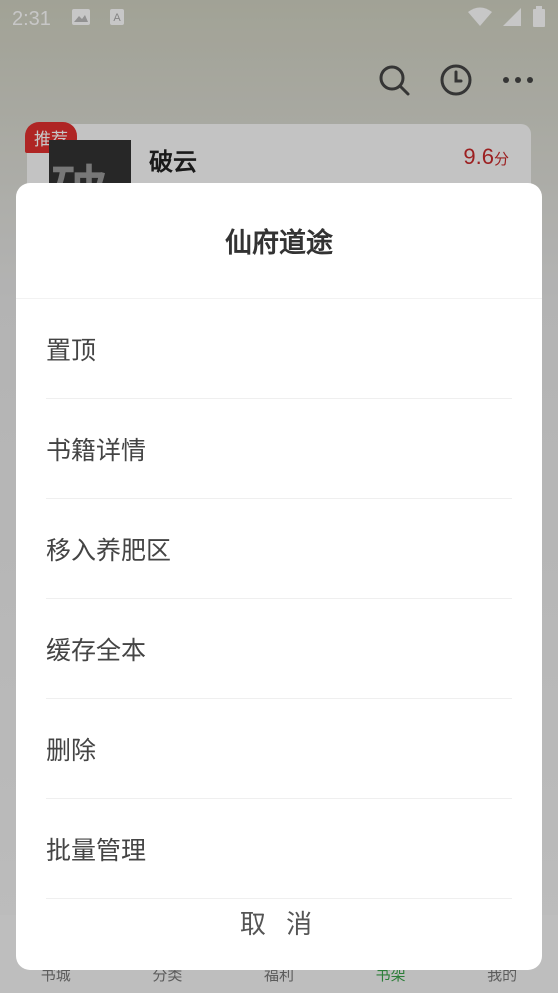 Image resolution: width=558 pixels, height=993 pixels. I want to click on menu-item-delete: 删除, so click(279, 749).